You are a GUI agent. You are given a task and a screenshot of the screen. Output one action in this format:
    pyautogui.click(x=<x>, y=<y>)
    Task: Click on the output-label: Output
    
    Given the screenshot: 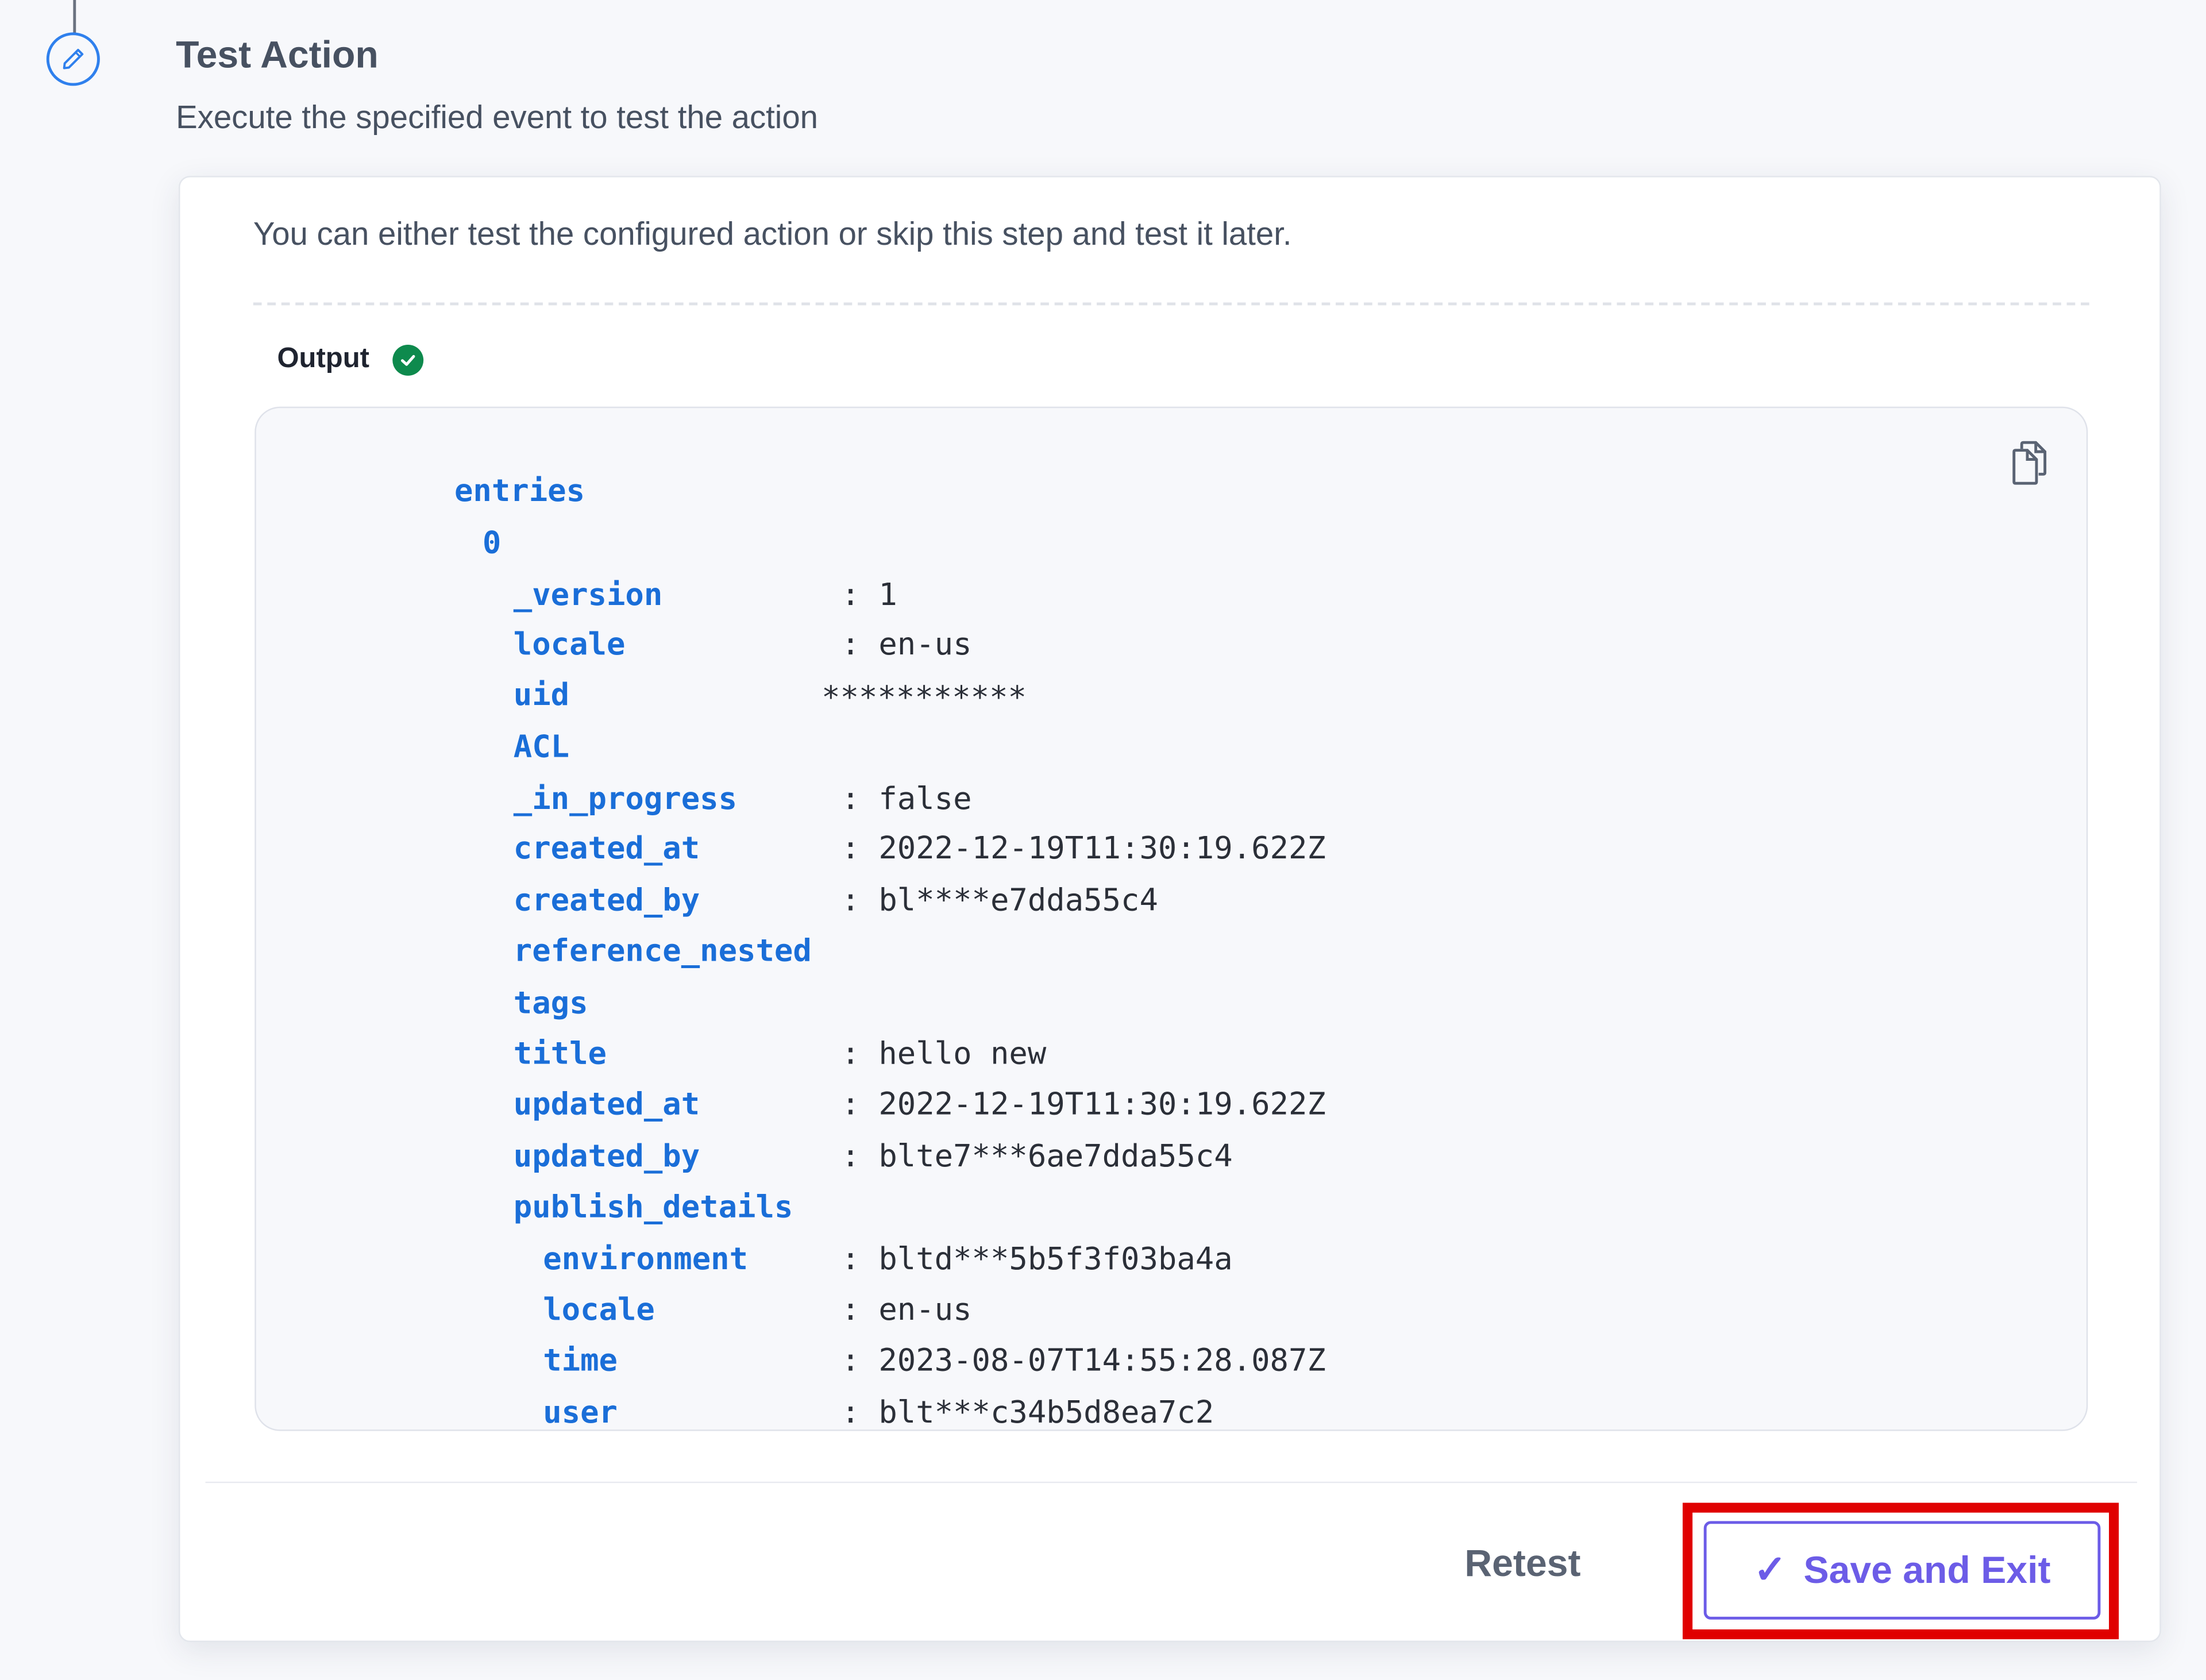 What is the action you would take?
    pyautogui.click(x=323, y=359)
    